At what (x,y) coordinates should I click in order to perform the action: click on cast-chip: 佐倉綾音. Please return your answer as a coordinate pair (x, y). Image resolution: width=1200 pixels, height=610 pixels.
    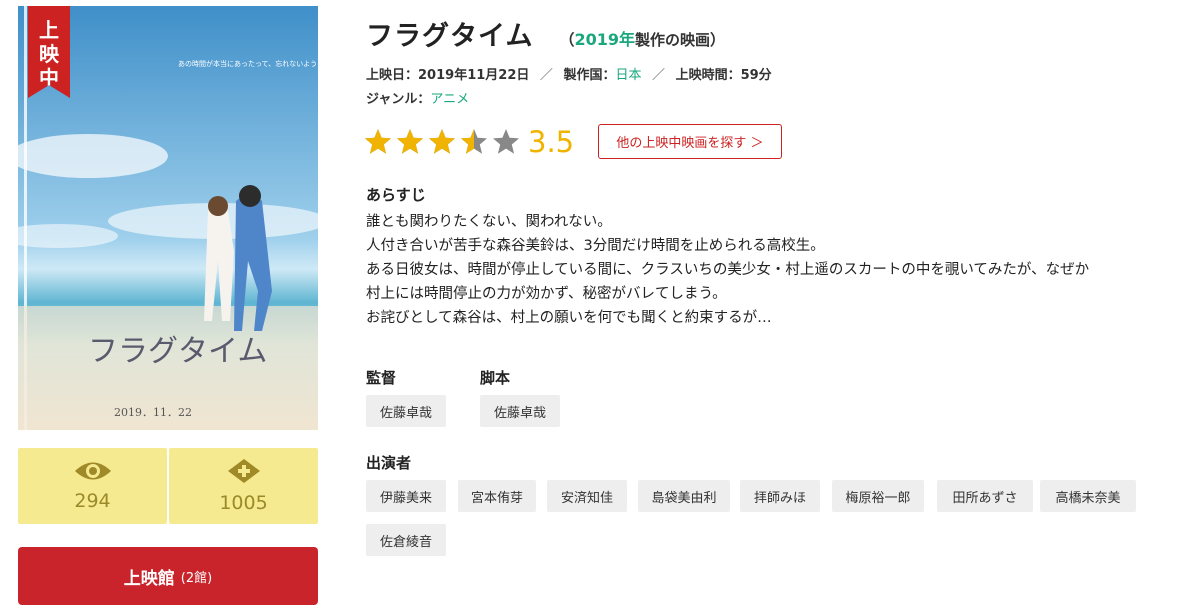
    Looking at the image, I should click on (406, 540).